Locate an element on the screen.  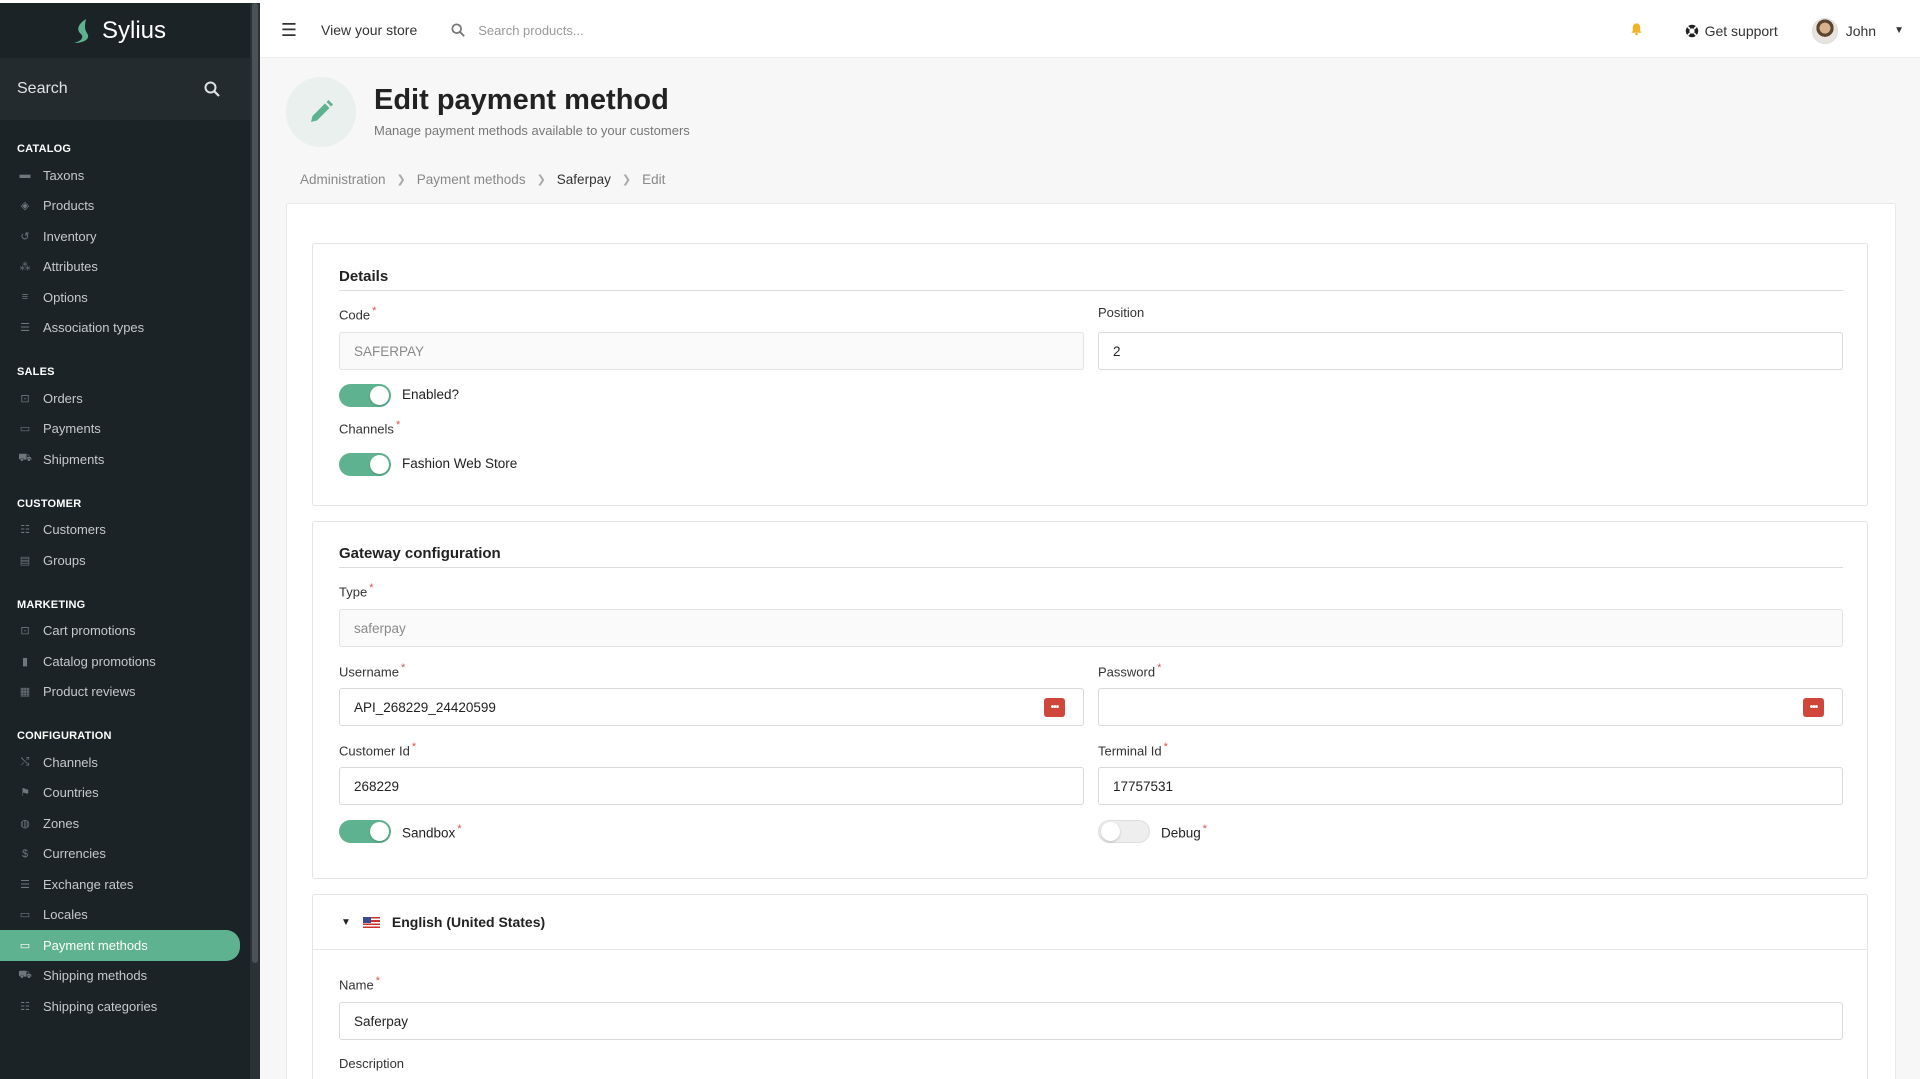
sidebar-item-zones: ◍ Zones is located at coordinates (120, 823).